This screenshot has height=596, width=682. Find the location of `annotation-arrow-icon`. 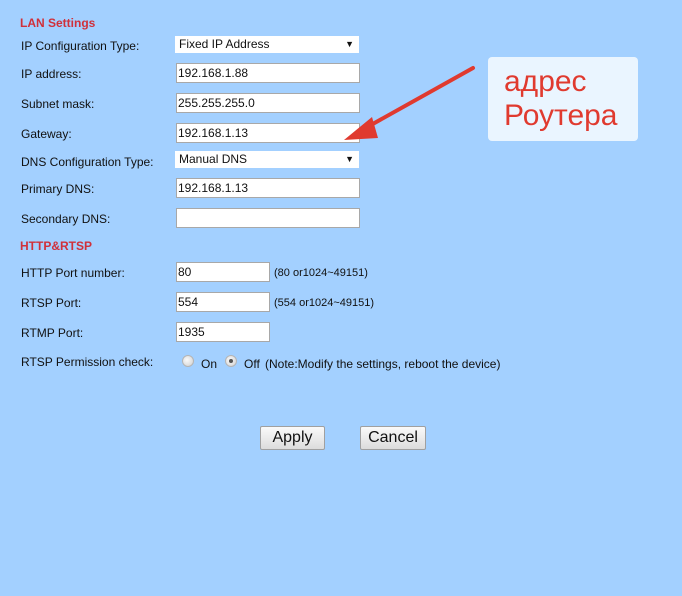

annotation-arrow-icon is located at coordinates (409, 103).